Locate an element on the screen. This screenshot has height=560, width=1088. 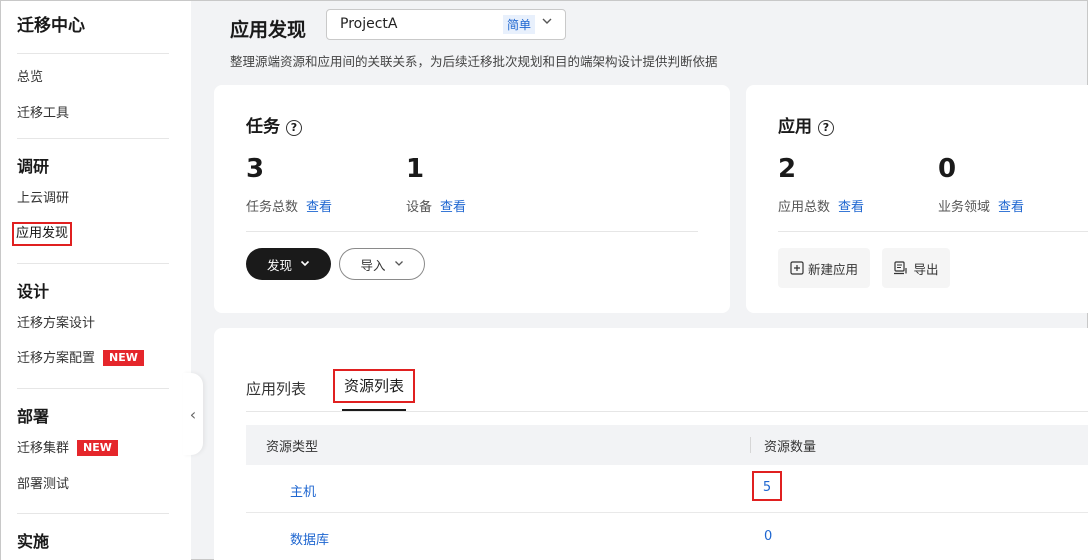
sidebar-section-research: 调研 is located at coordinates (33, 166).